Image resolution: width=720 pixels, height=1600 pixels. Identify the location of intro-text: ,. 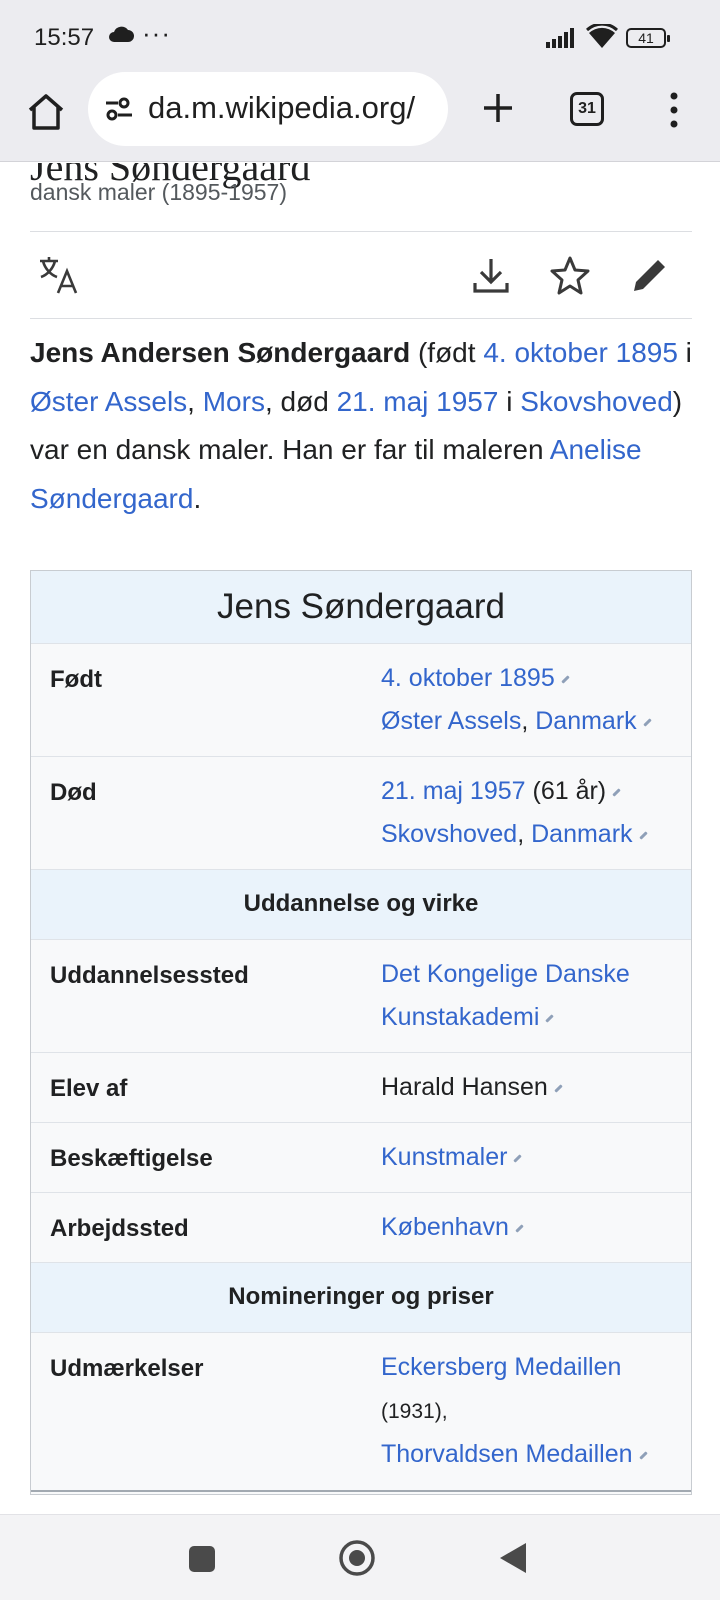
(195, 401).